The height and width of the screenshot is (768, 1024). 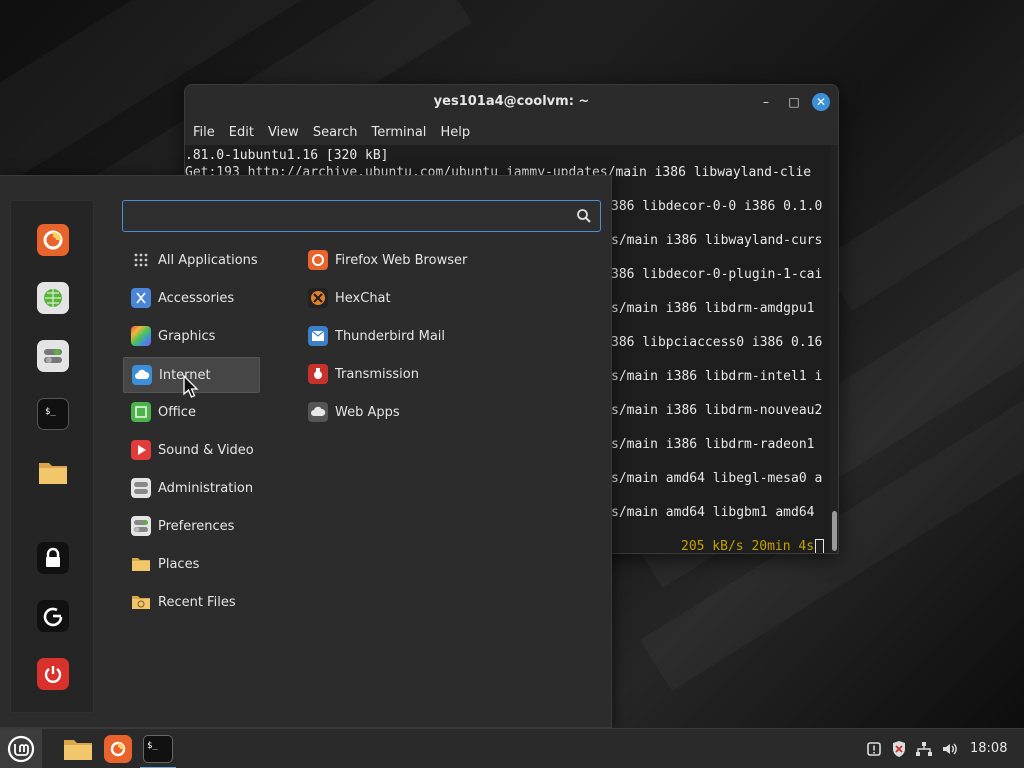 I want to click on terminal-status-line: 205 kB/s 20min 4s, so click(x=753, y=546).